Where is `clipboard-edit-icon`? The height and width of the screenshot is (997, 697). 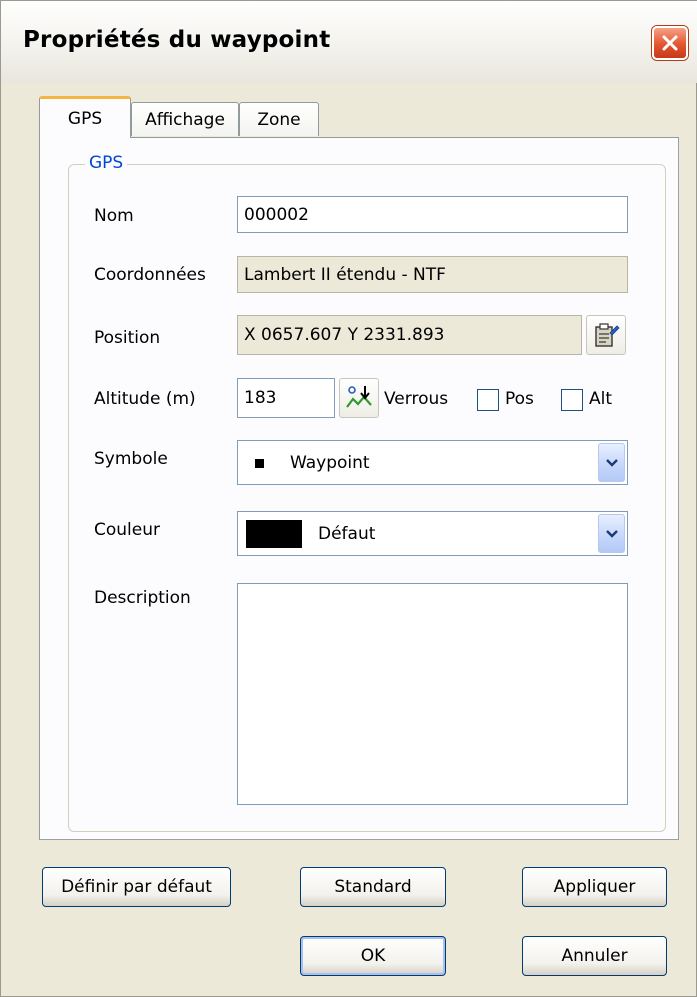 clipboard-edit-icon is located at coordinates (607, 335).